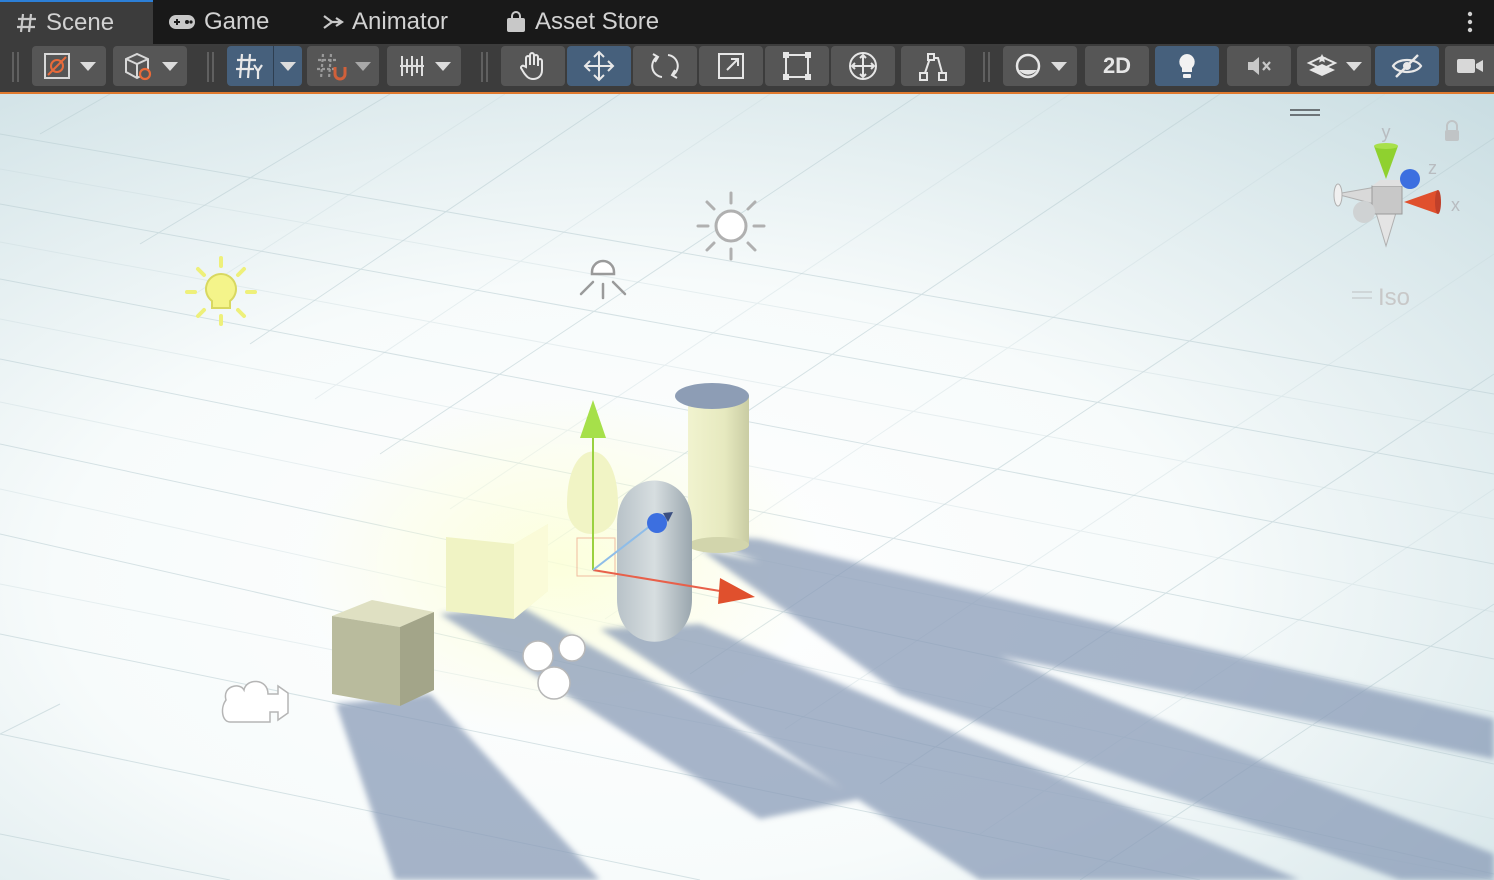 The image size is (1494, 880). I want to click on axis-z-label: z, so click(1432, 168).